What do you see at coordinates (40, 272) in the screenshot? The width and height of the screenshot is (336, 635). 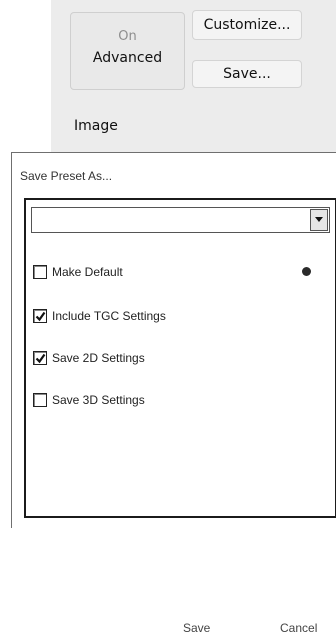 I see `make-default-checkbox` at bounding box center [40, 272].